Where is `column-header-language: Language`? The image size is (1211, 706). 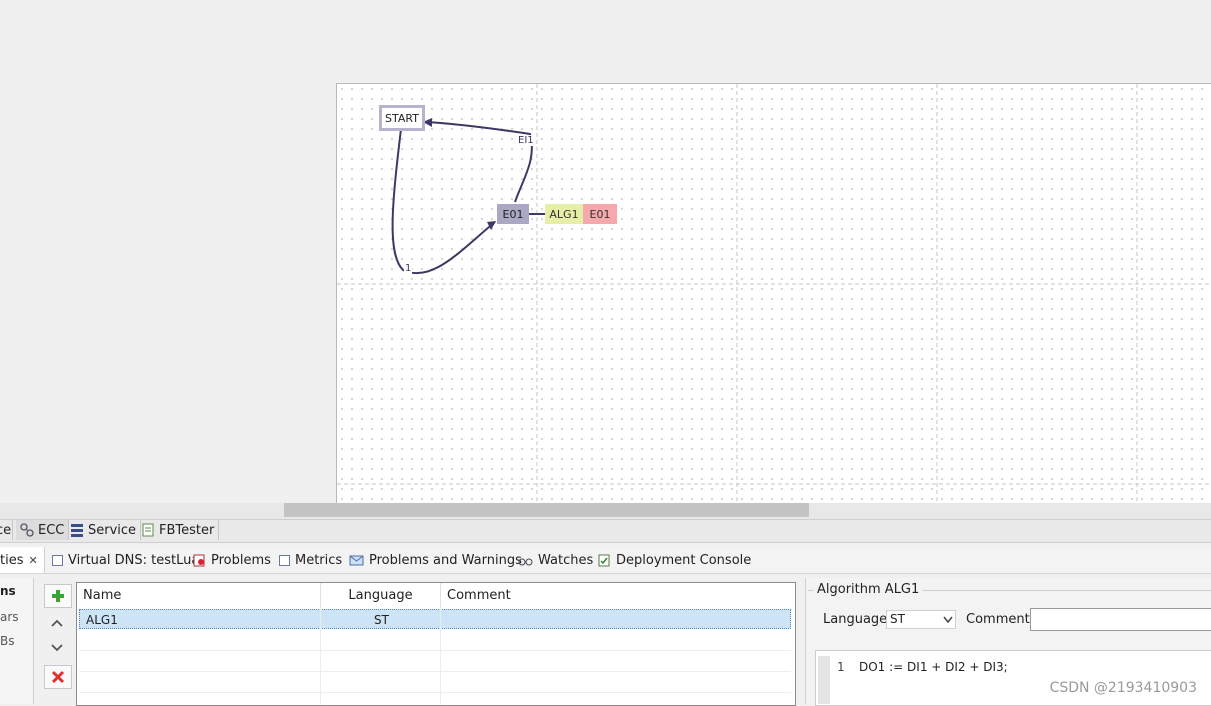 column-header-language: Language is located at coordinates (381, 595).